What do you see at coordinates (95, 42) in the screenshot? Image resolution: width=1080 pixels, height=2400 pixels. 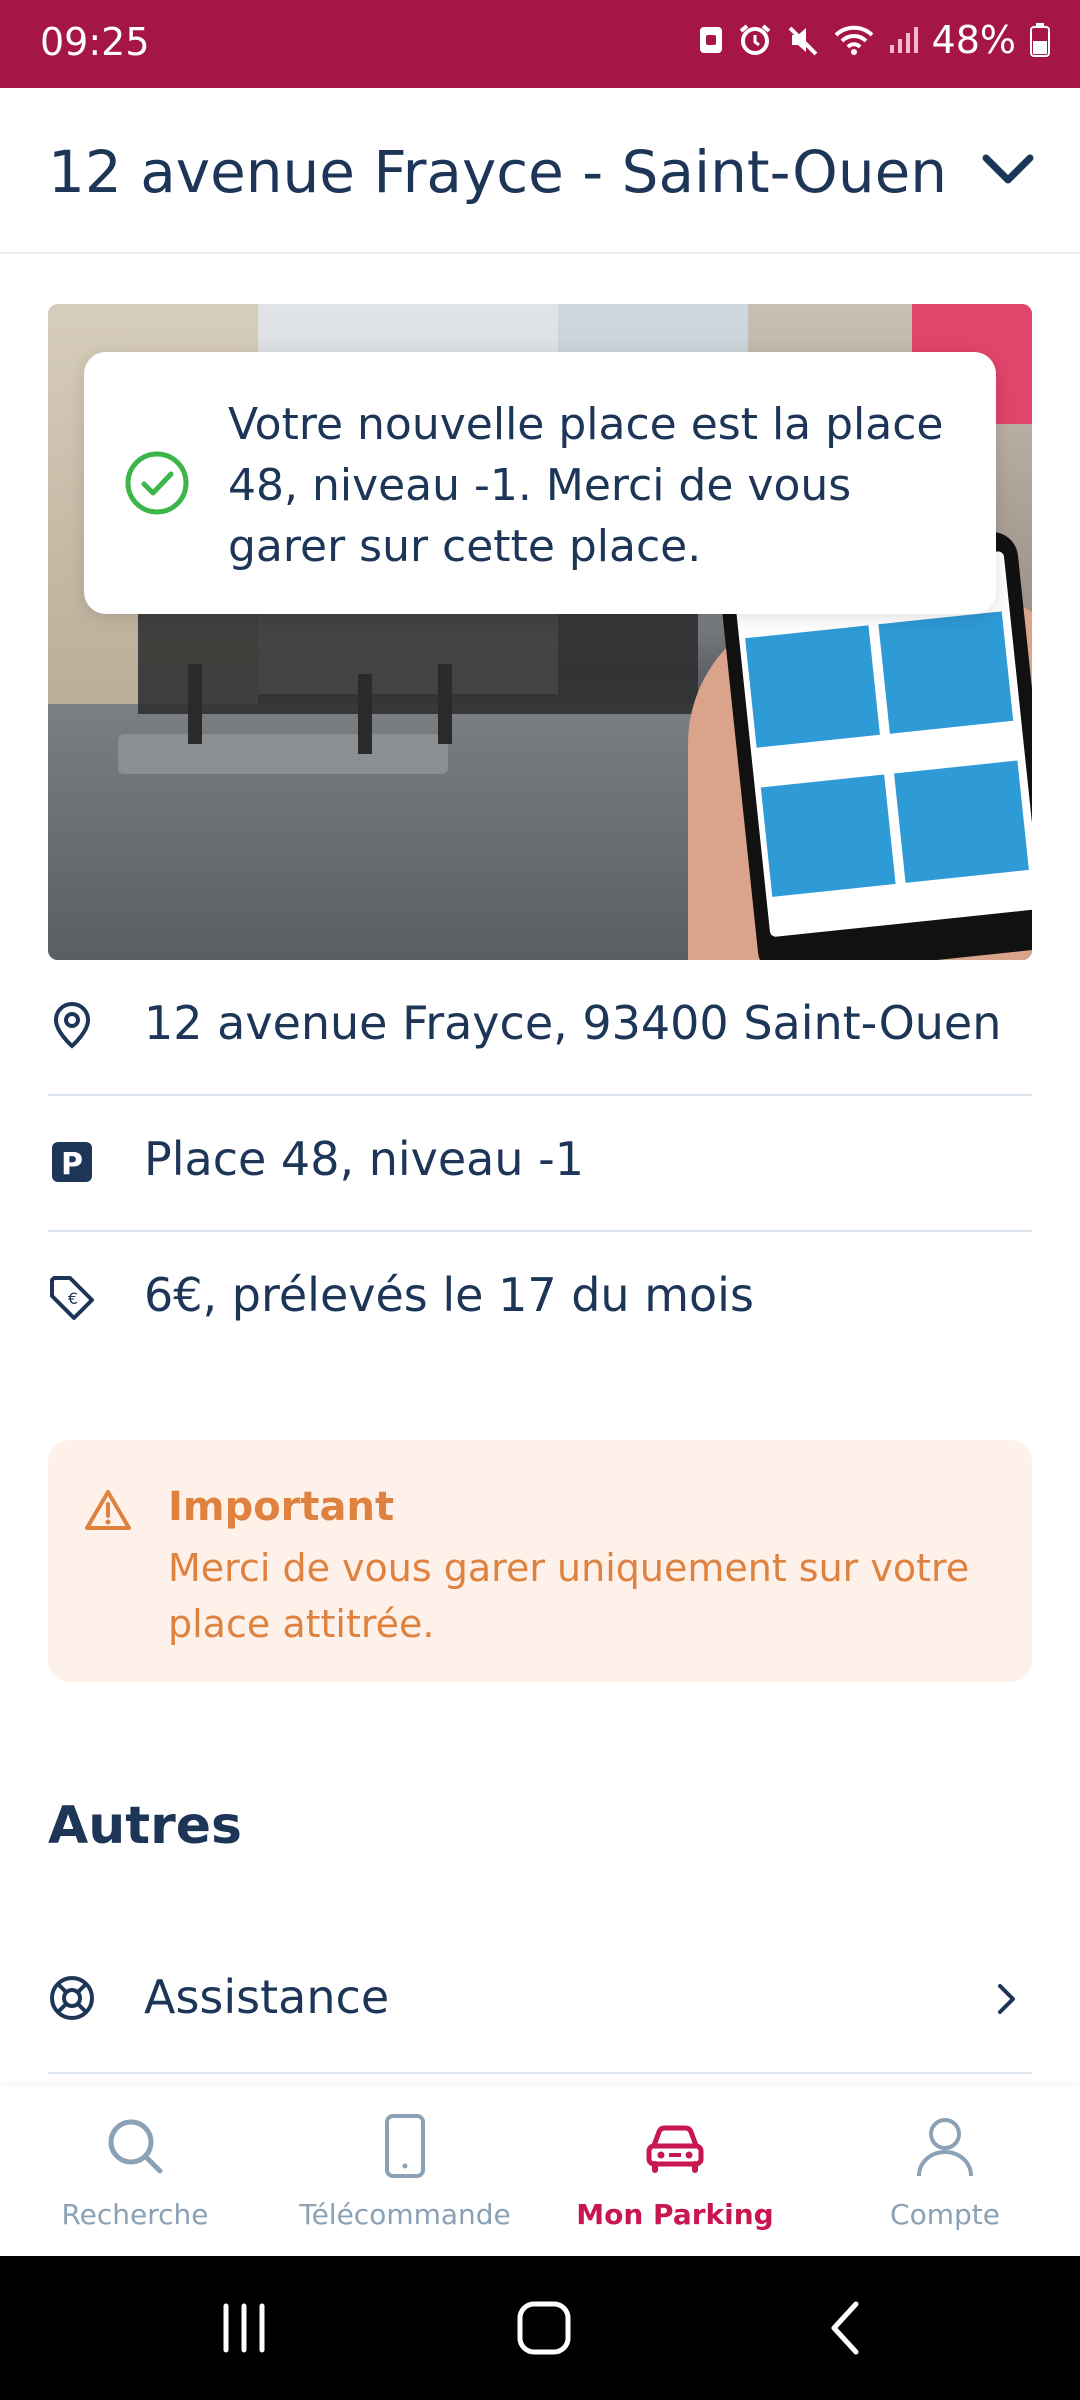 I see `status-time: 09:25` at bounding box center [95, 42].